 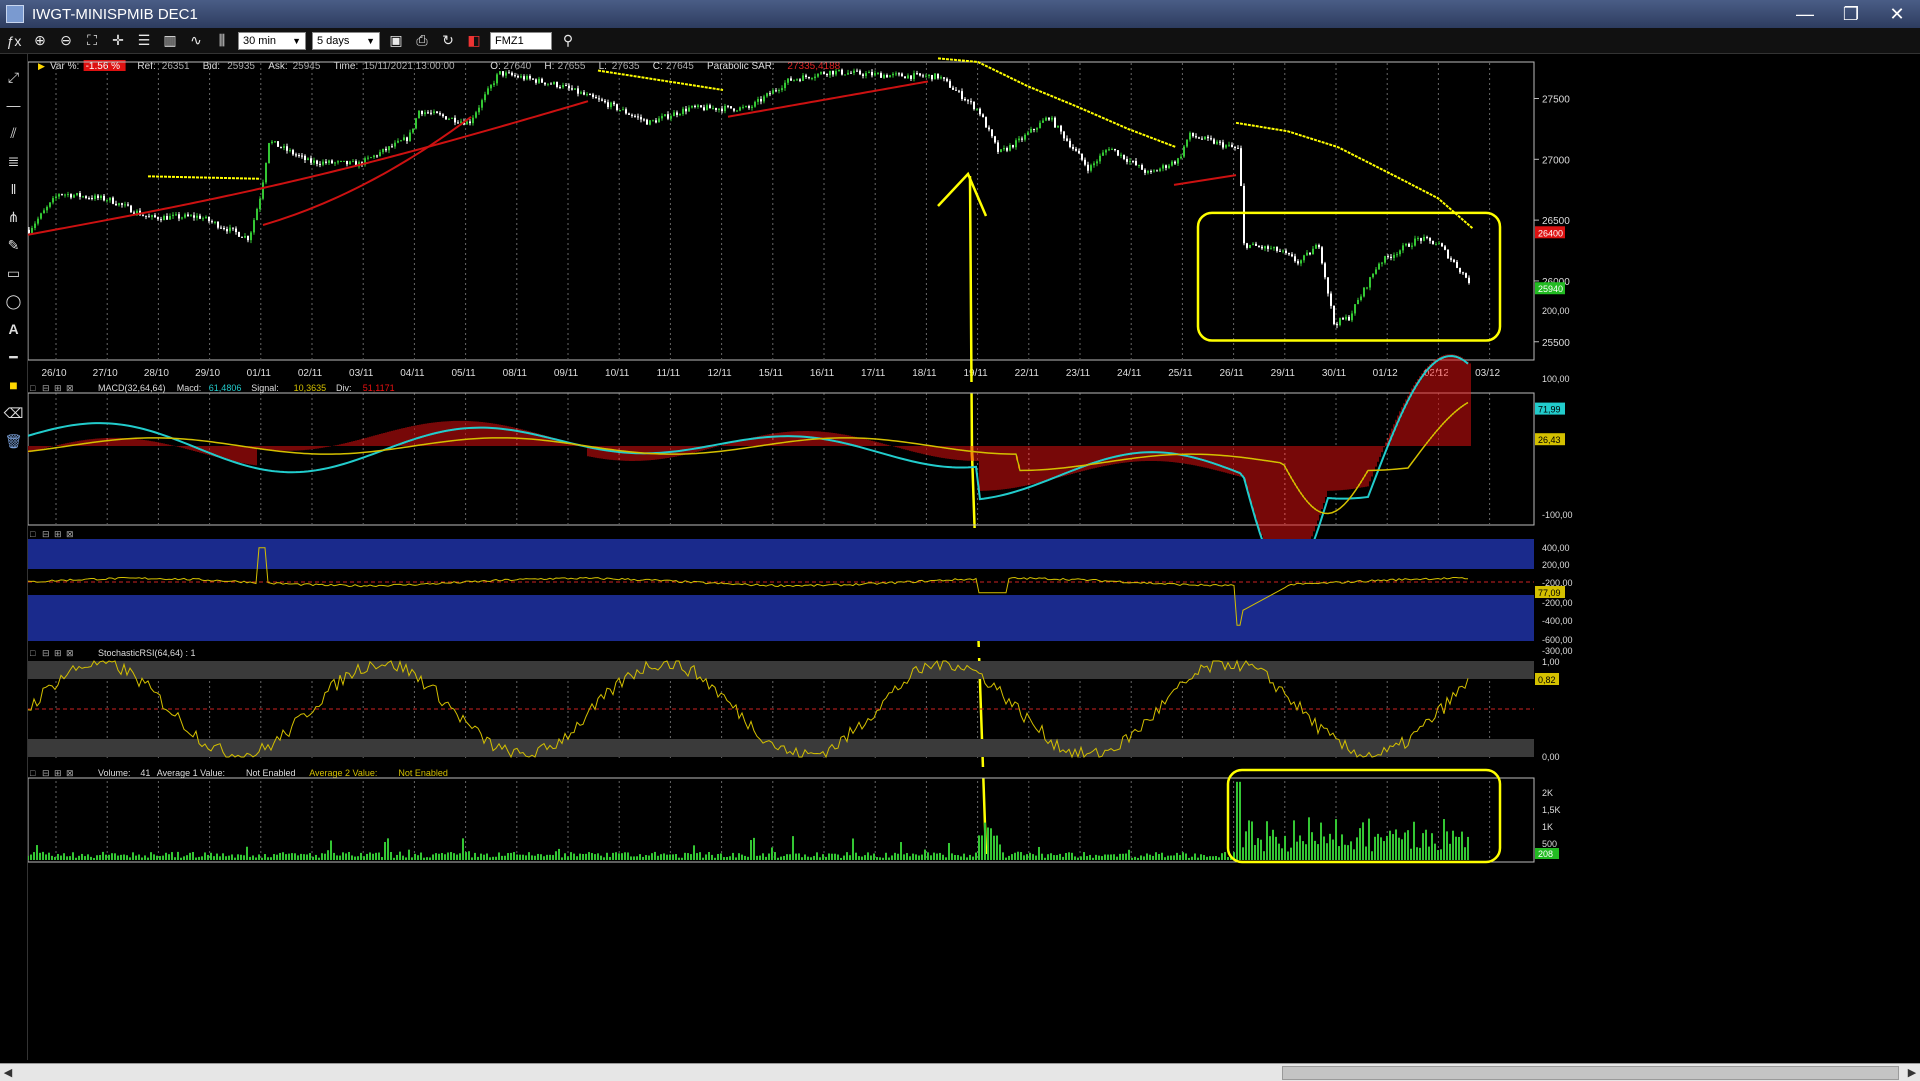 What do you see at coordinates (448, 41) in the screenshot?
I see `refresh-icon: ↻` at bounding box center [448, 41].